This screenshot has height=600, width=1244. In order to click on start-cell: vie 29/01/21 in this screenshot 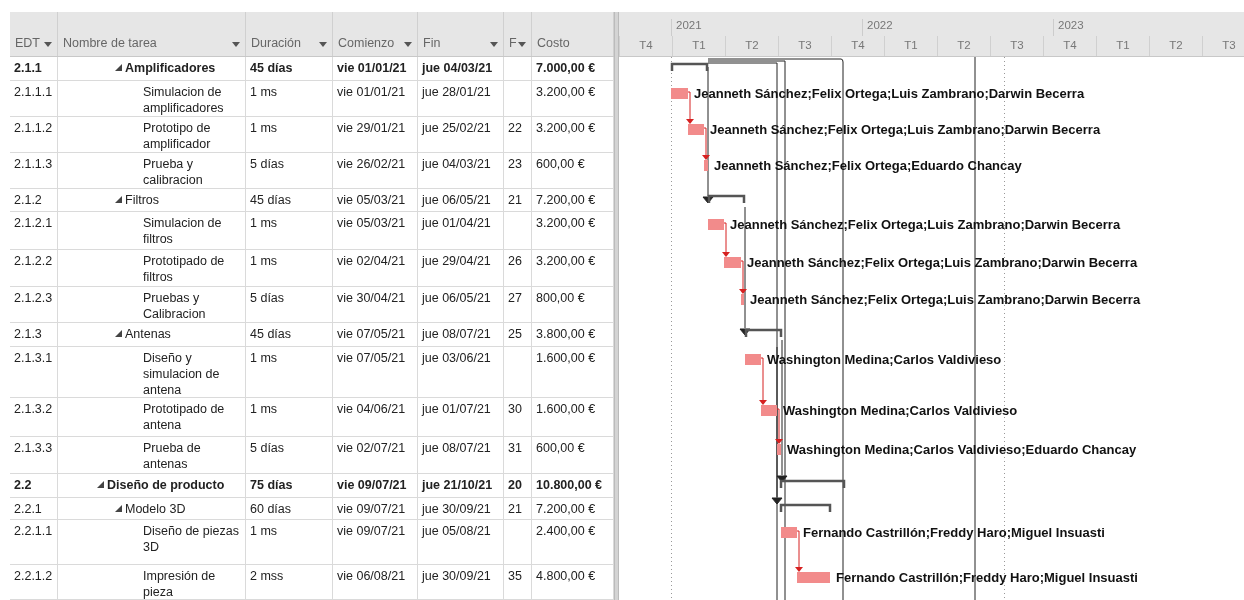, I will do `click(371, 128)`.